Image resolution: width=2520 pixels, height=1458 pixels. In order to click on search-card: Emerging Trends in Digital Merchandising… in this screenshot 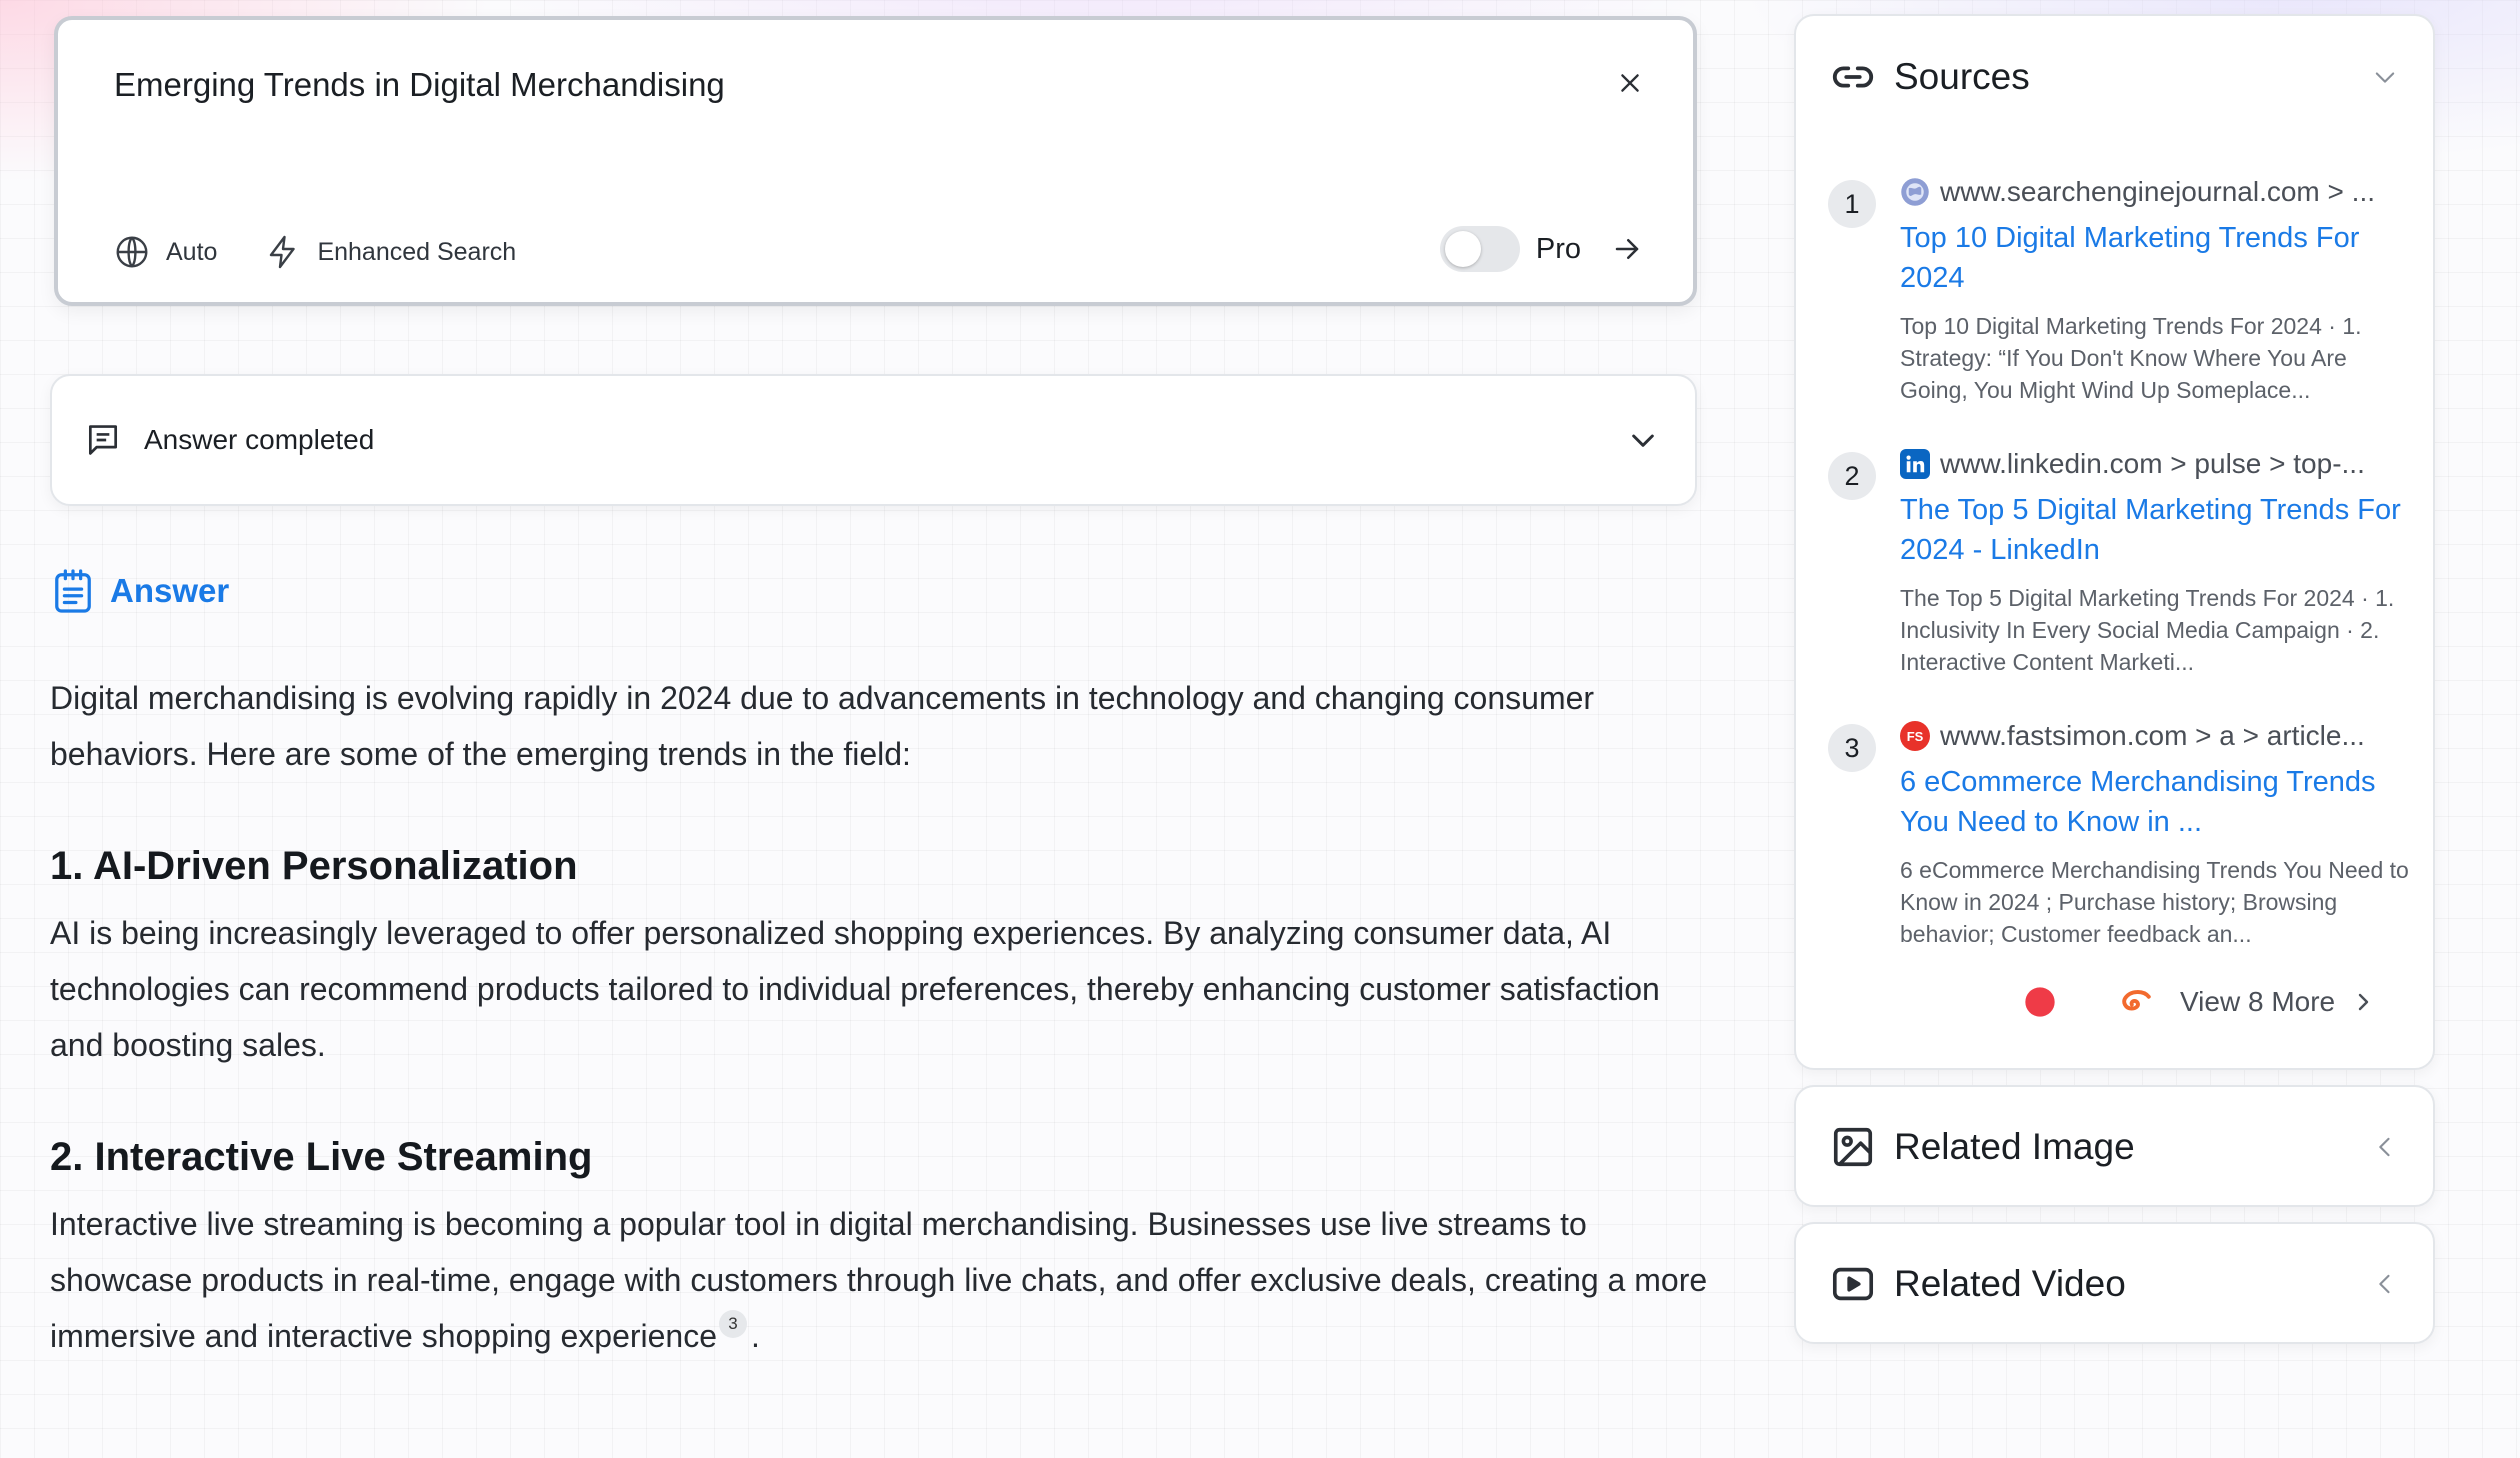, I will do `click(875, 161)`.